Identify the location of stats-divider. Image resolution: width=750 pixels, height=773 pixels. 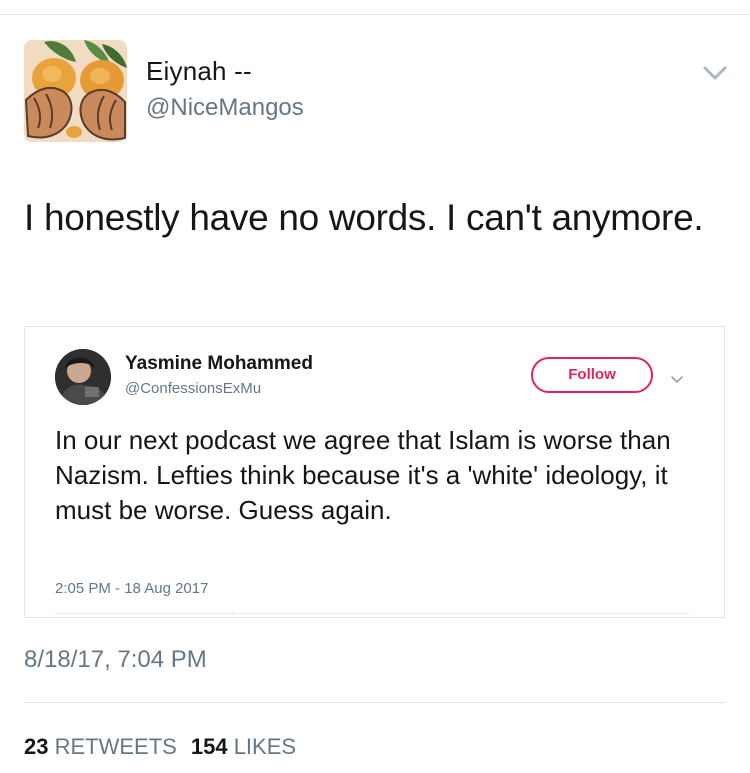
(375, 702).